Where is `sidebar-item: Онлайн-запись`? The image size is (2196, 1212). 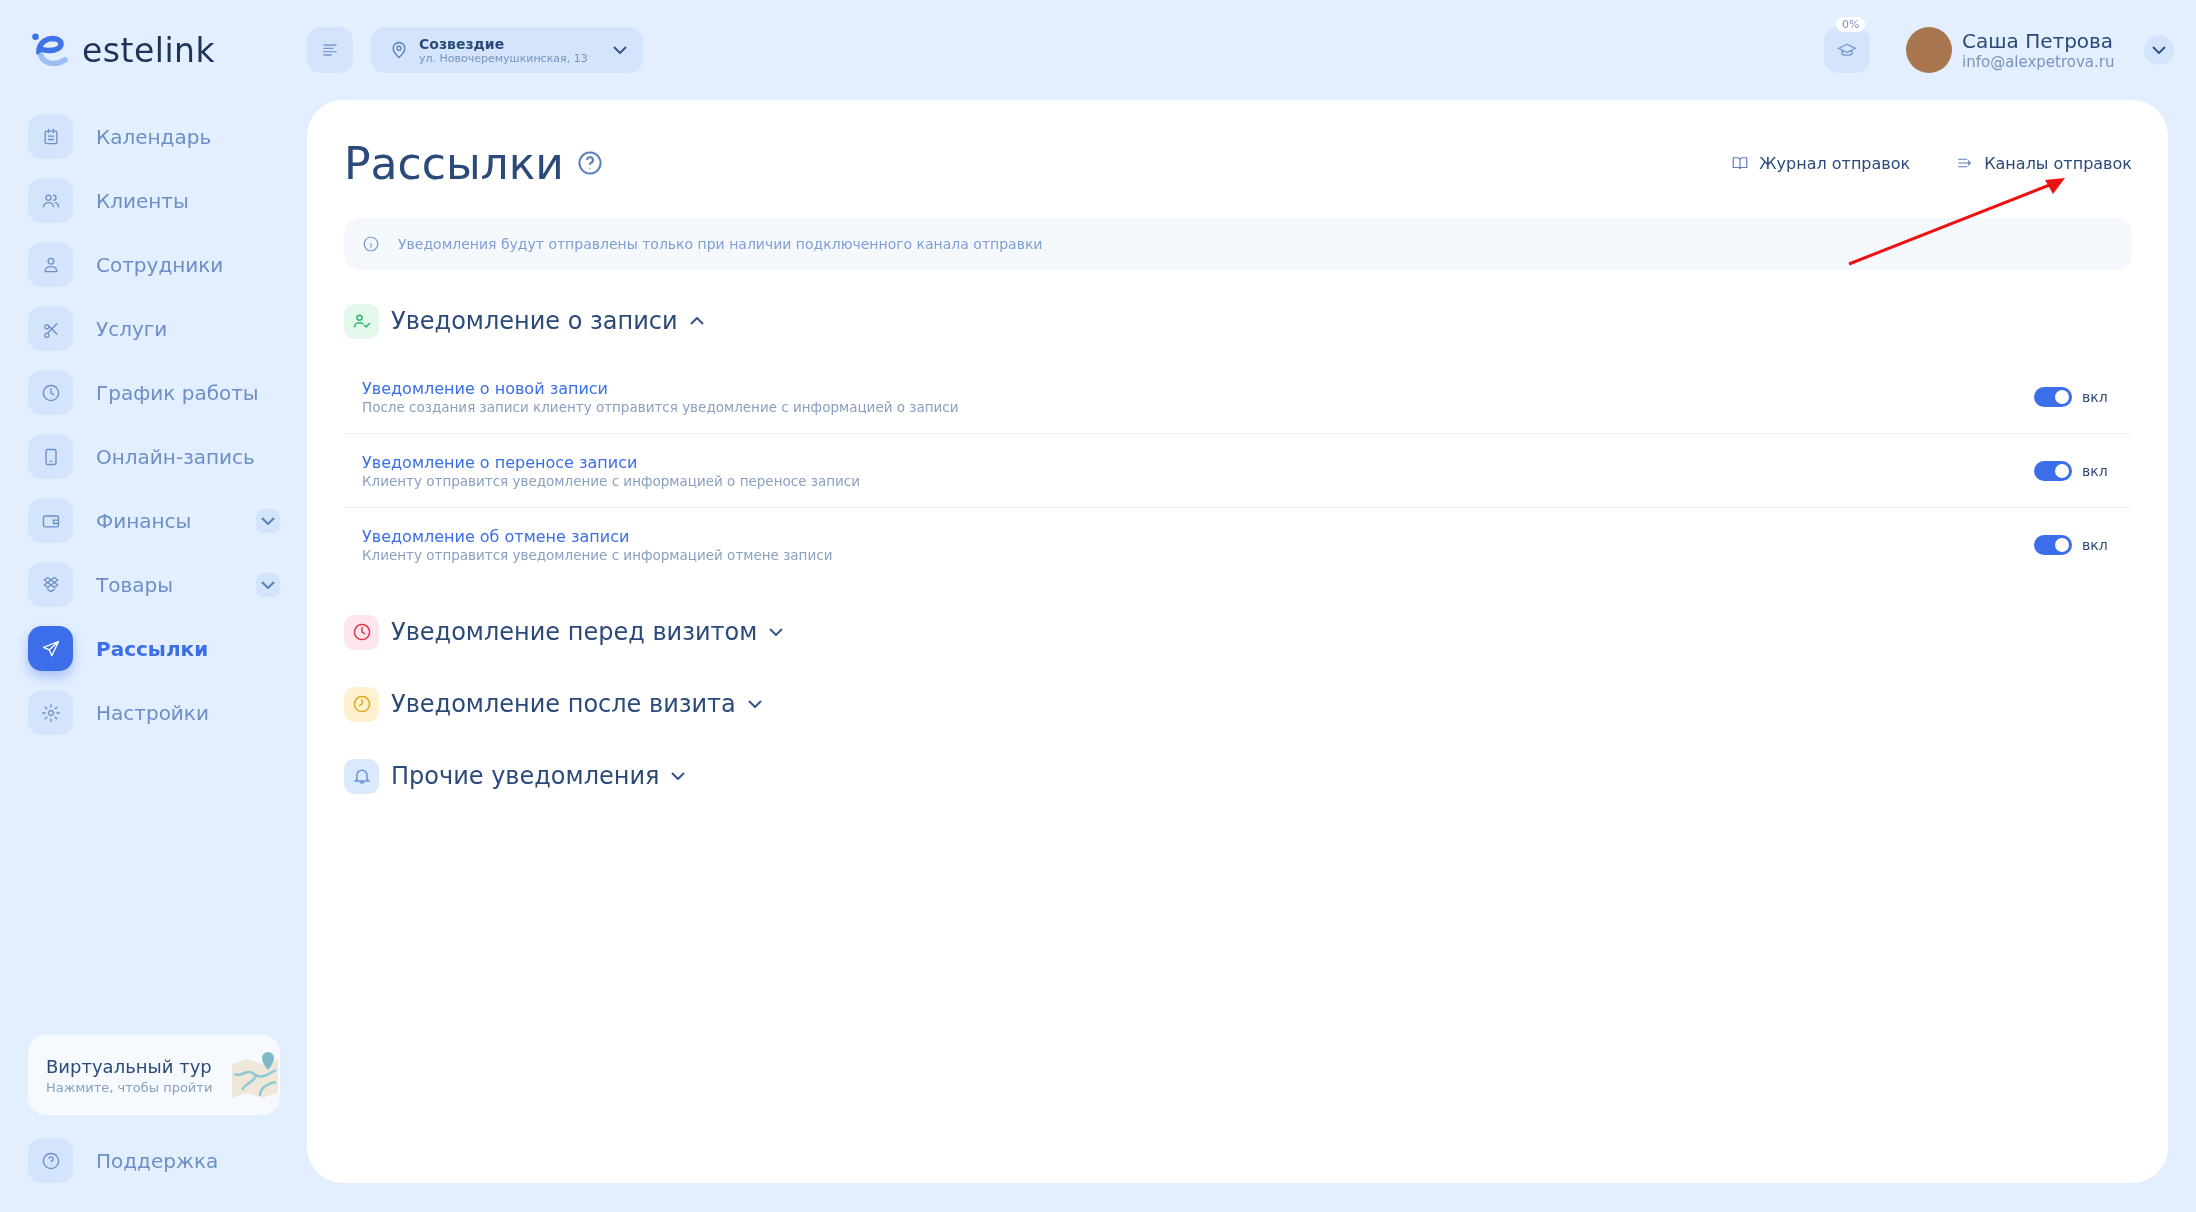
sidebar-item: Онлайн-запись is located at coordinates (154, 456).